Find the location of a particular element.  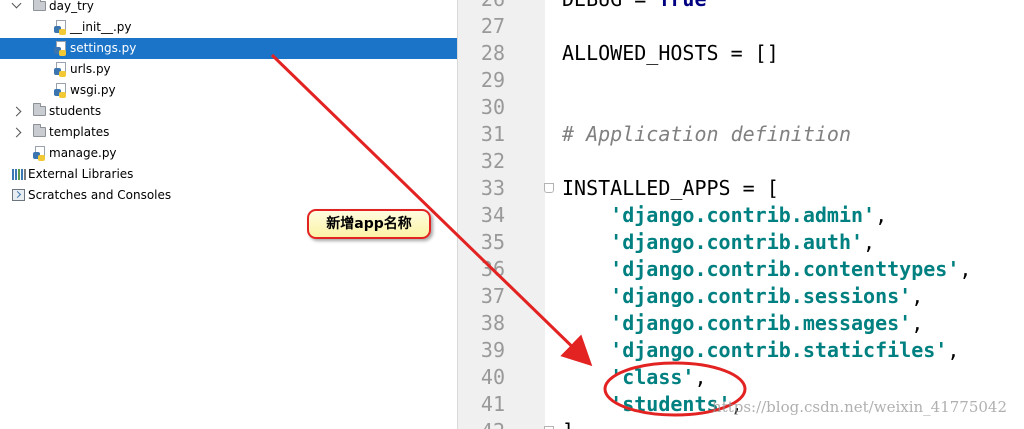

code-comment: # Application definition is located at coordinates (706, 134).